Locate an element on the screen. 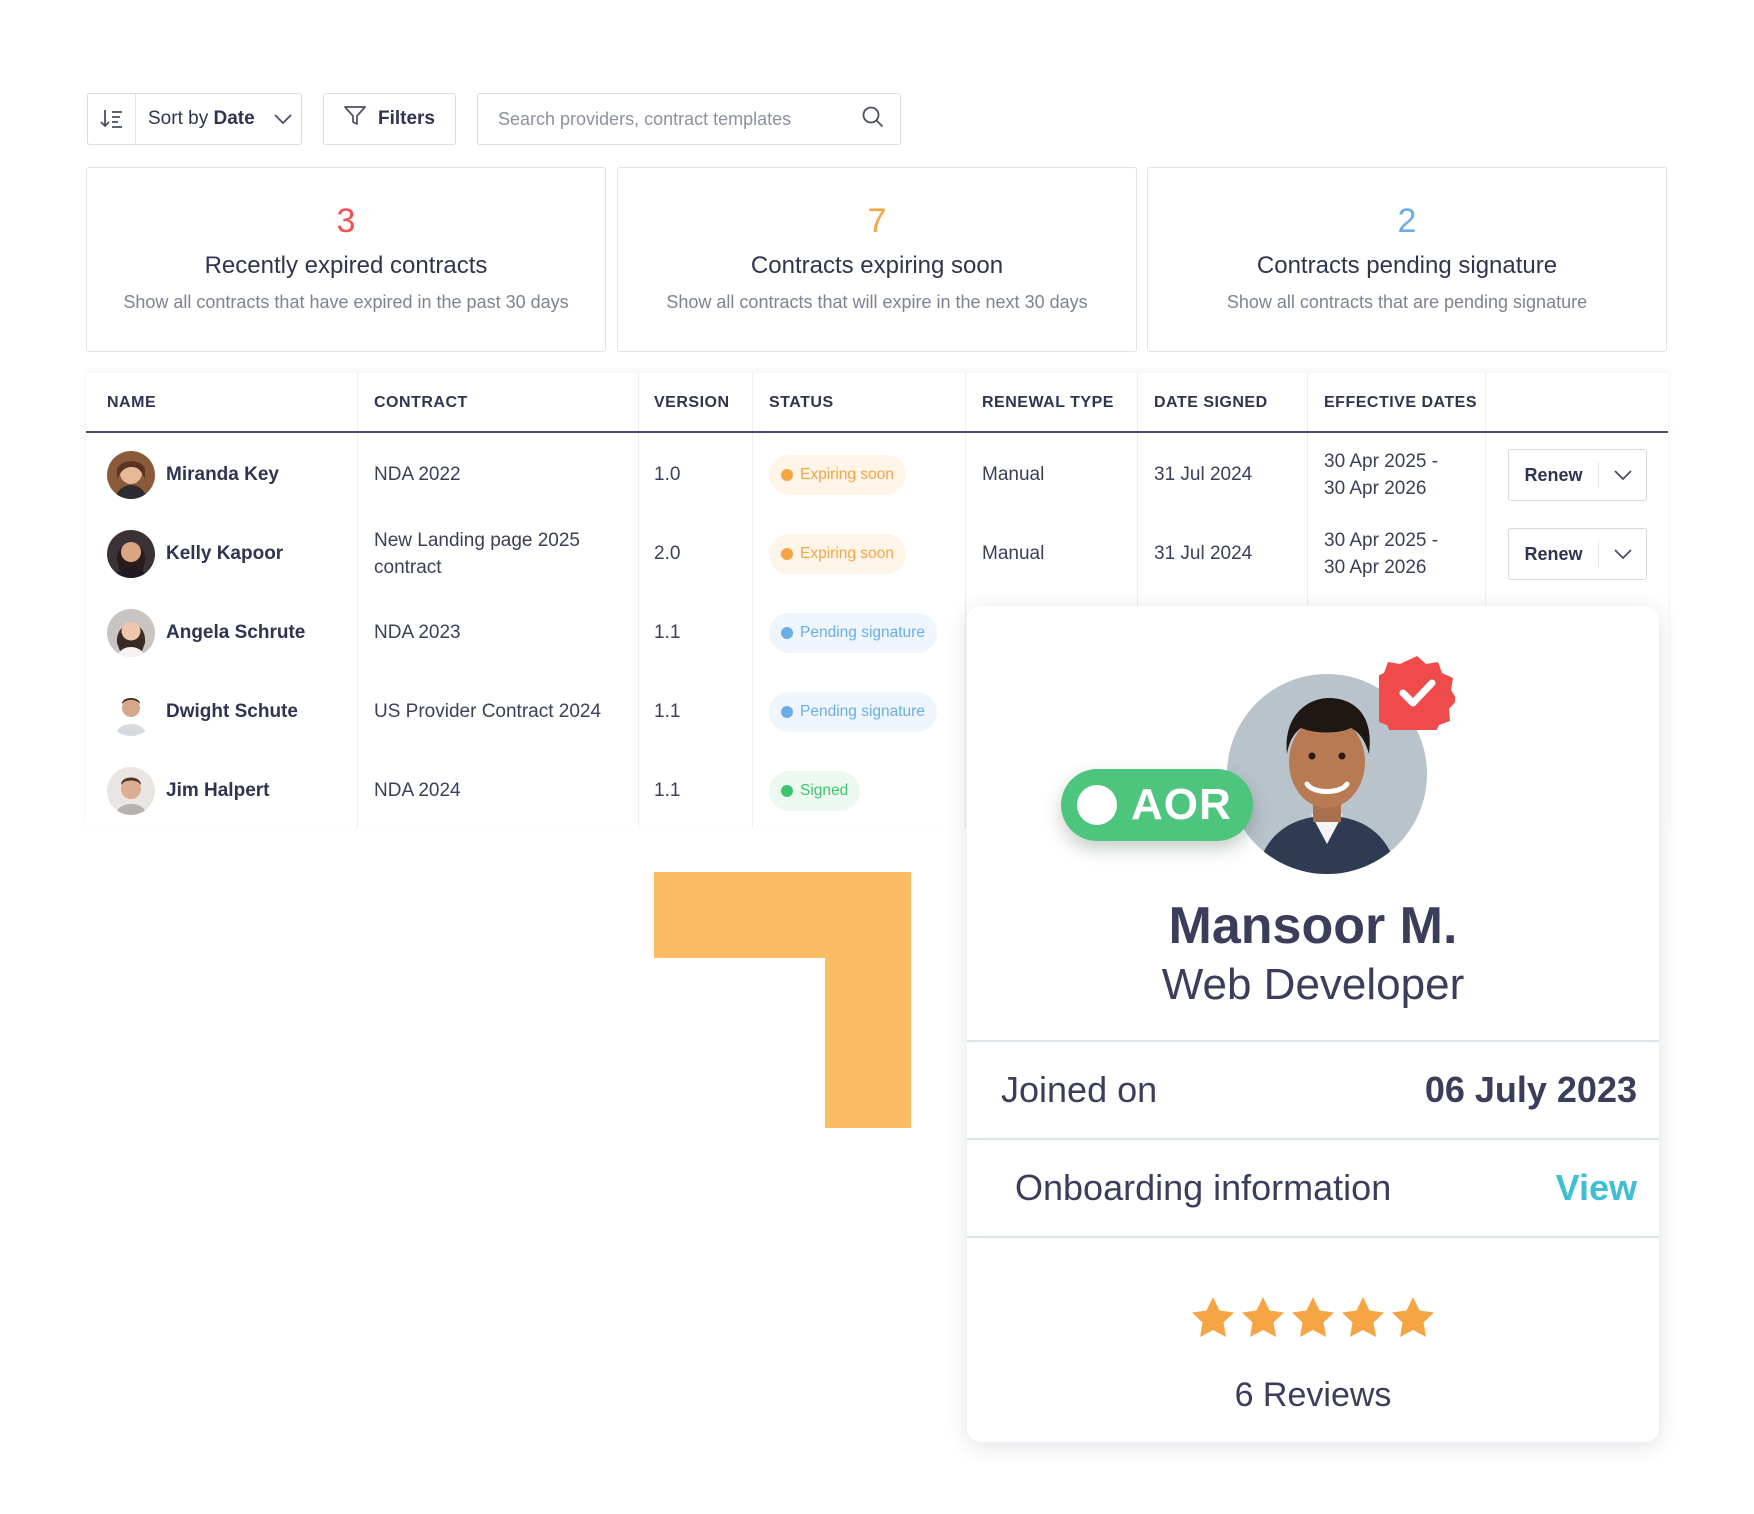 The width and height of the screenshot is (1754, 1514). status-badge: Signed is located at coordinates (815, 790).